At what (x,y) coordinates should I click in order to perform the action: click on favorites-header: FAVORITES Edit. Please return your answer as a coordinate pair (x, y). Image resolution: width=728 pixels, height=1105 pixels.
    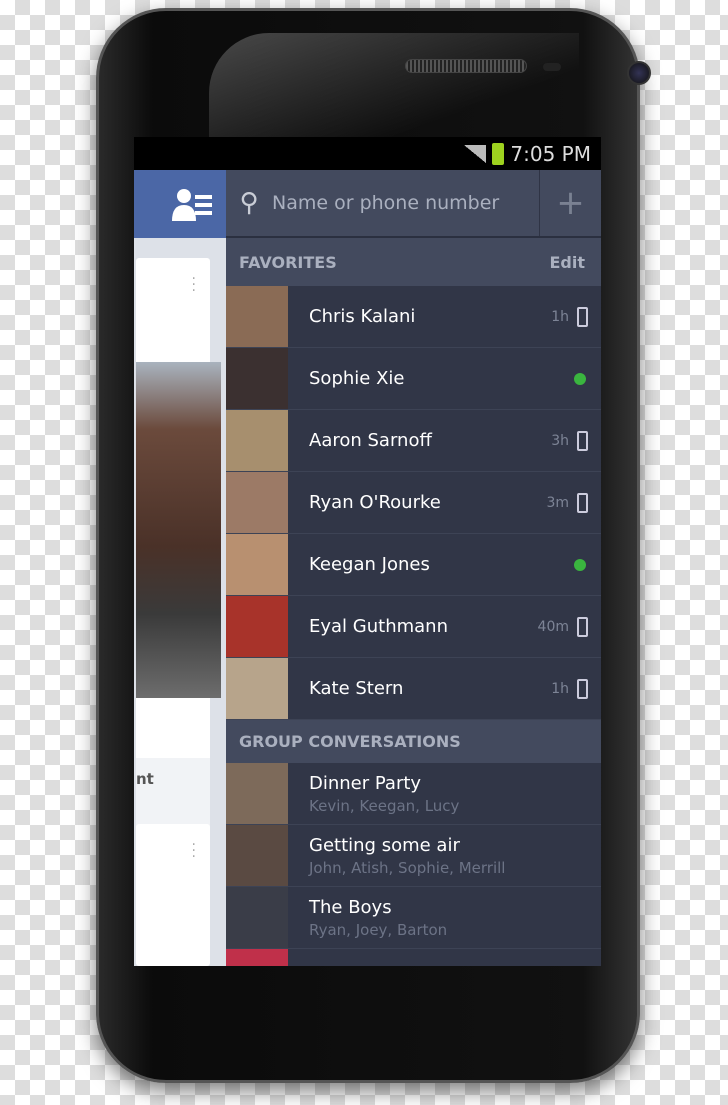
    Looking at the image, I should click on (413, 262).